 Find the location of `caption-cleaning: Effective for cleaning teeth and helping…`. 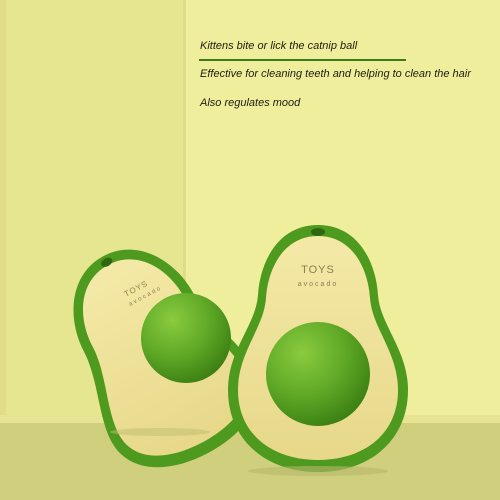

caption-cleaning: Effective for cleaning teeth and helping… is located at coordinates (335, 74).